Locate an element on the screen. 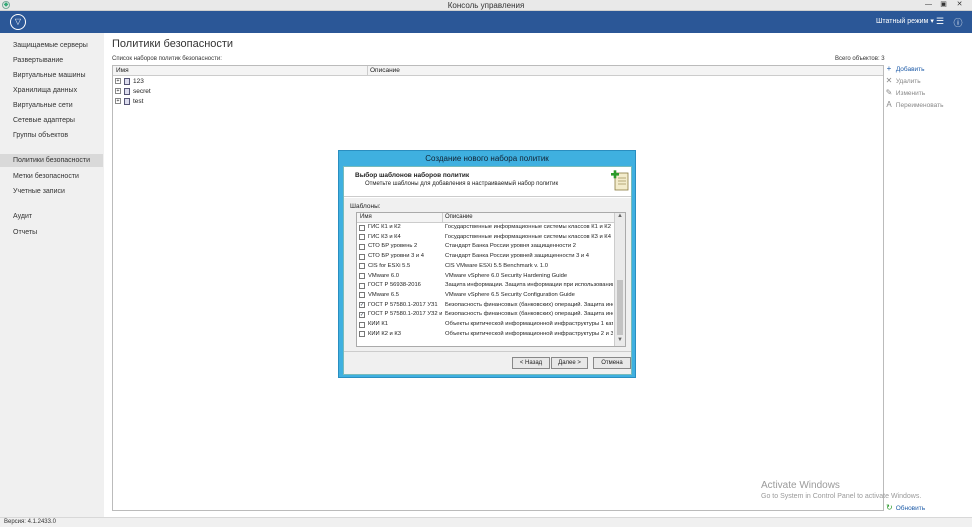  sidebar-item-virtual-networks: Виртуальные сети is located at coordinates (51, 105).